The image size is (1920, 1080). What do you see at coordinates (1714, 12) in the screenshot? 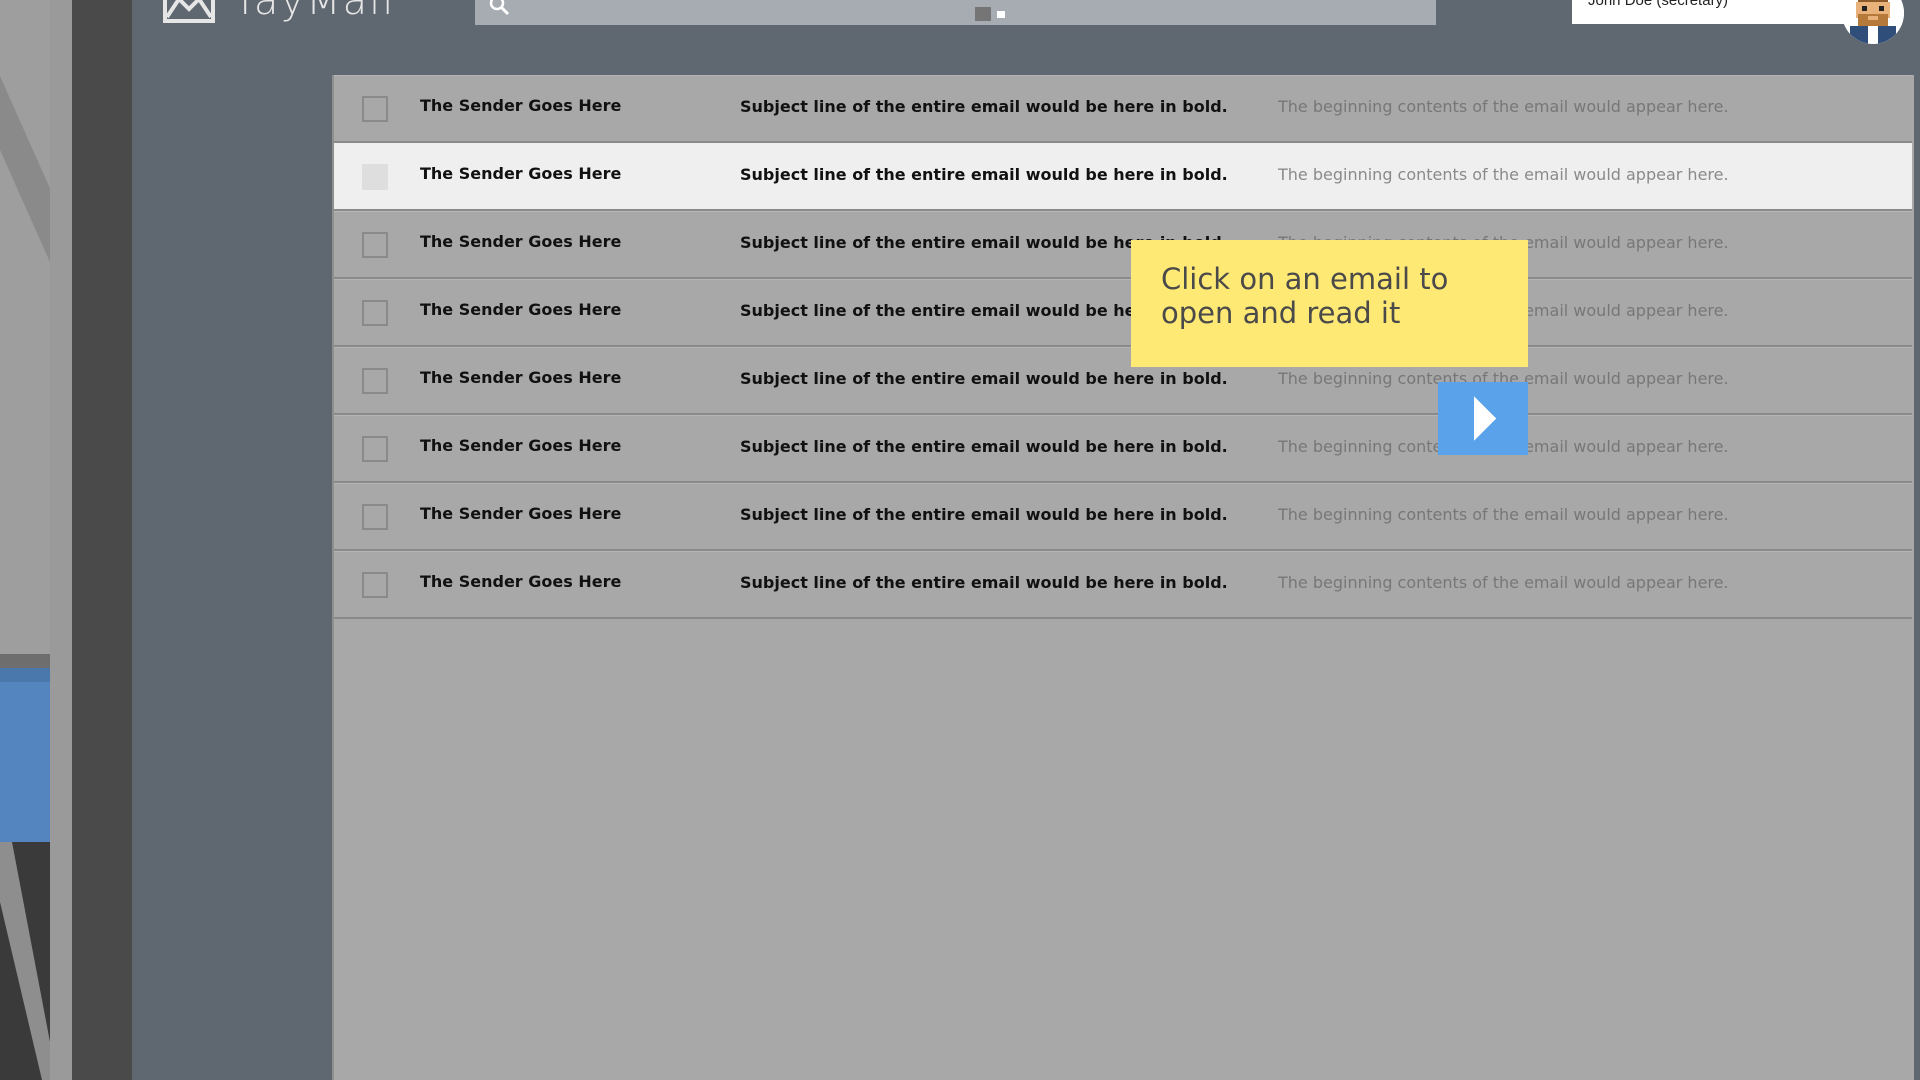
I see `user-account-box: John Doe (secretary)` at bounding box center [1714, 12].